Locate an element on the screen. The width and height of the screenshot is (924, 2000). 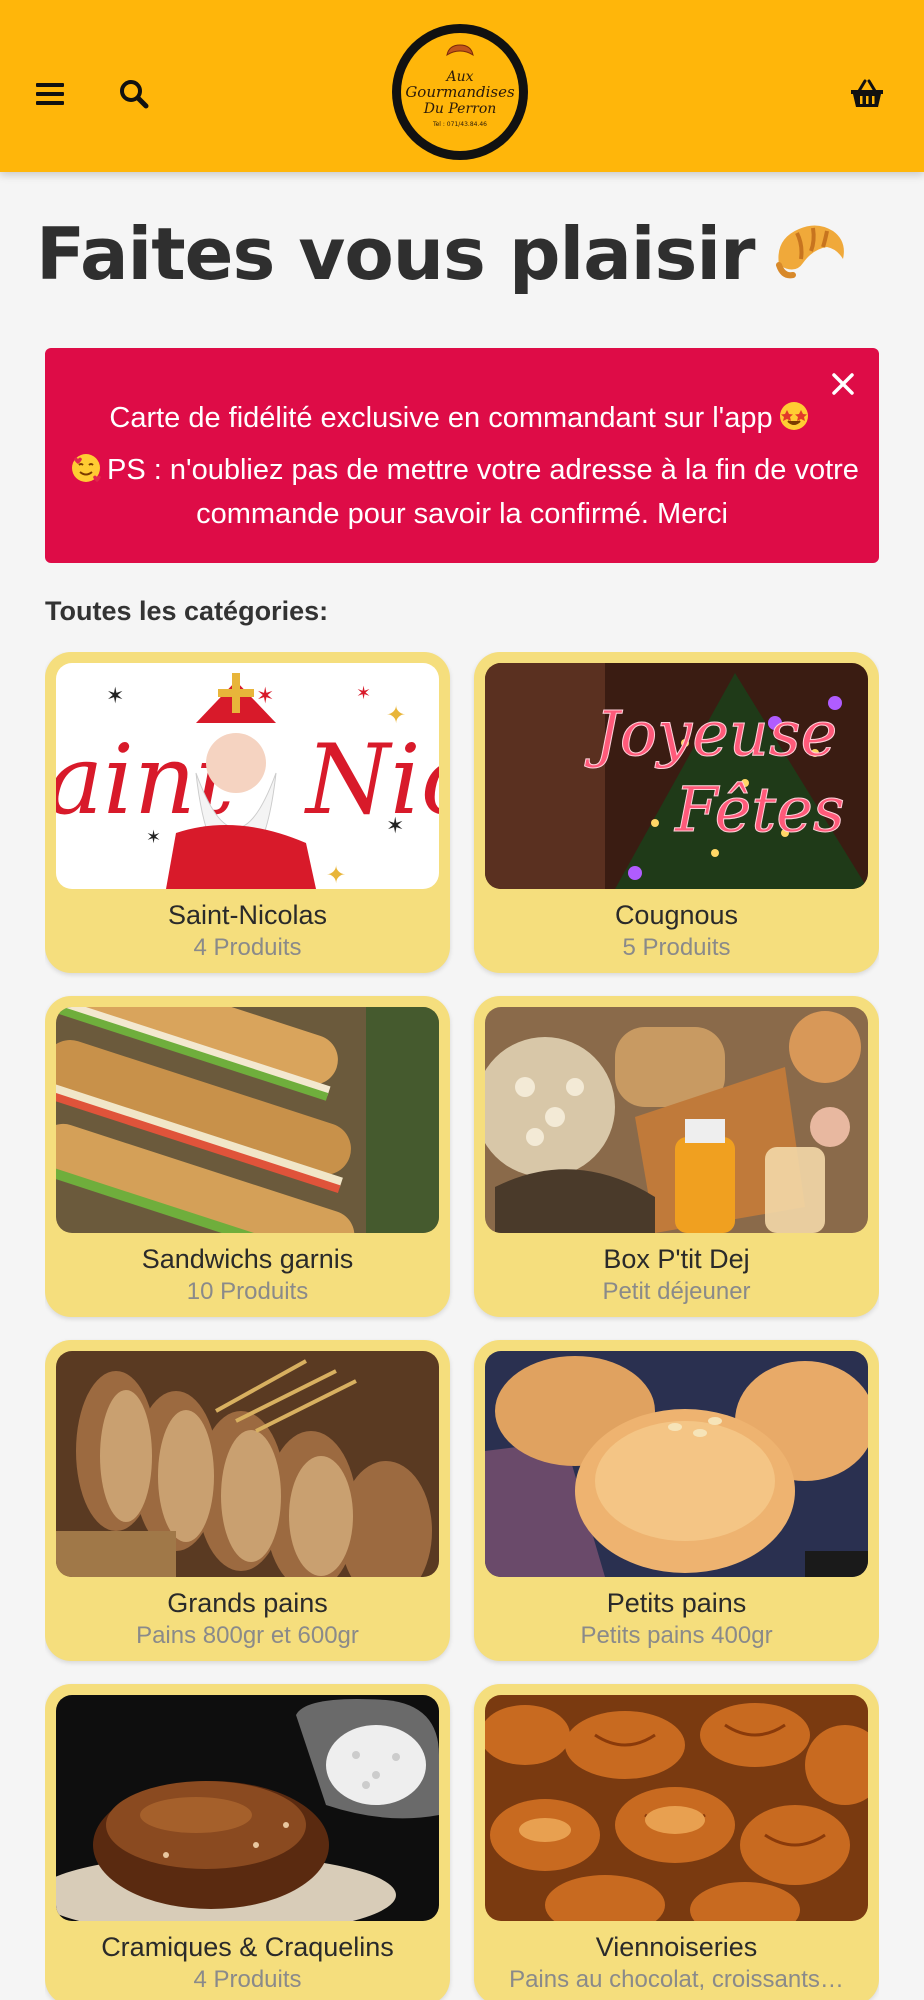
category-card-box-ptit-dej: Box P'tit Dej Petit déjeuner is located at coordinates (676, 1156).